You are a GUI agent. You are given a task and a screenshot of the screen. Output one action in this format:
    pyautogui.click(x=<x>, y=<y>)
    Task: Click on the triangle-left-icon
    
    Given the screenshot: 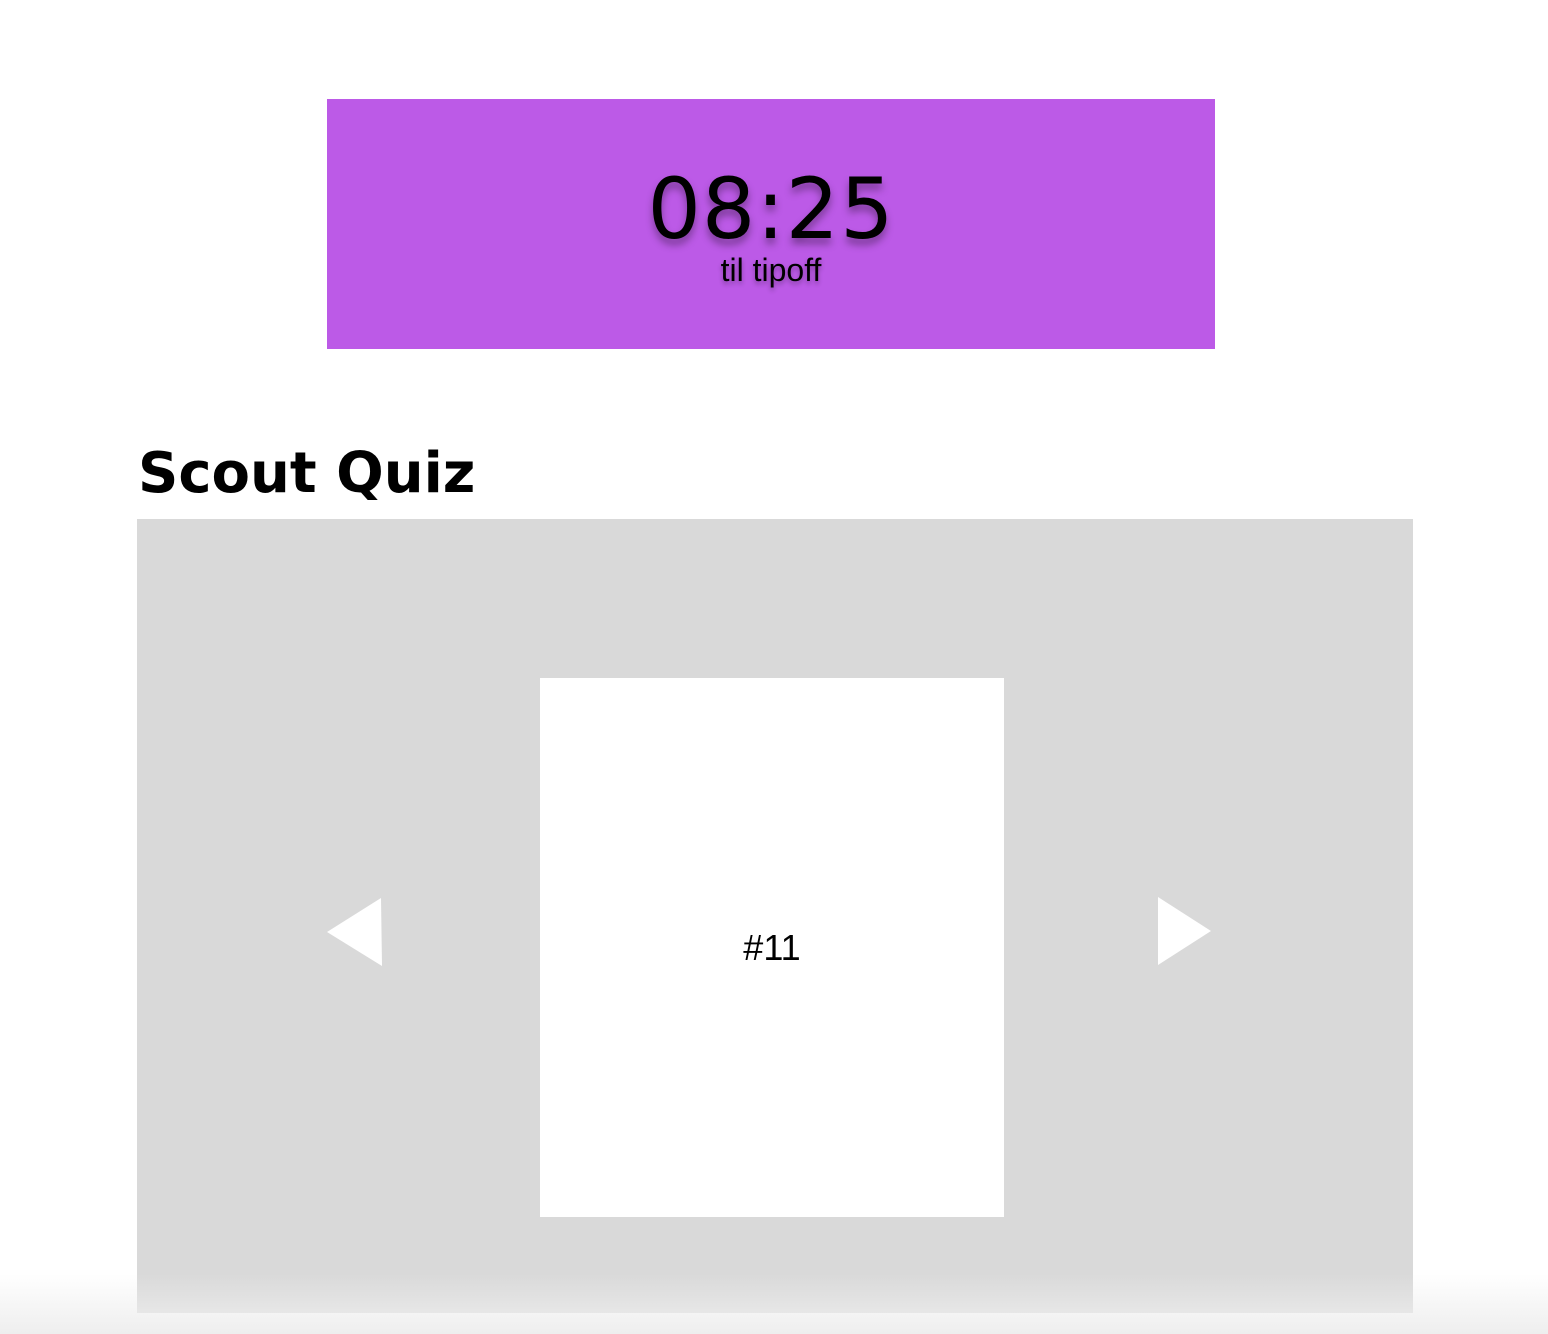 What is the action you would take?
    pyautogui.click(x=354, y=932)
    